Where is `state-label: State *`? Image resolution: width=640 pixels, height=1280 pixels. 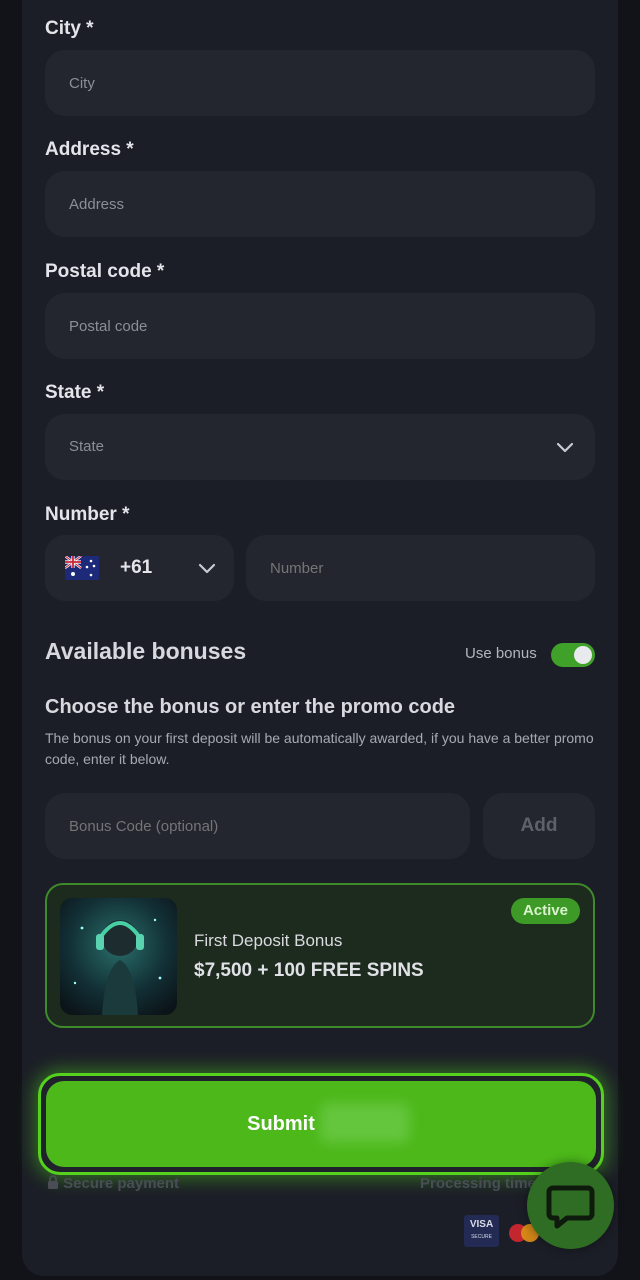 state-label: State * is located at coordinates (75, 392).